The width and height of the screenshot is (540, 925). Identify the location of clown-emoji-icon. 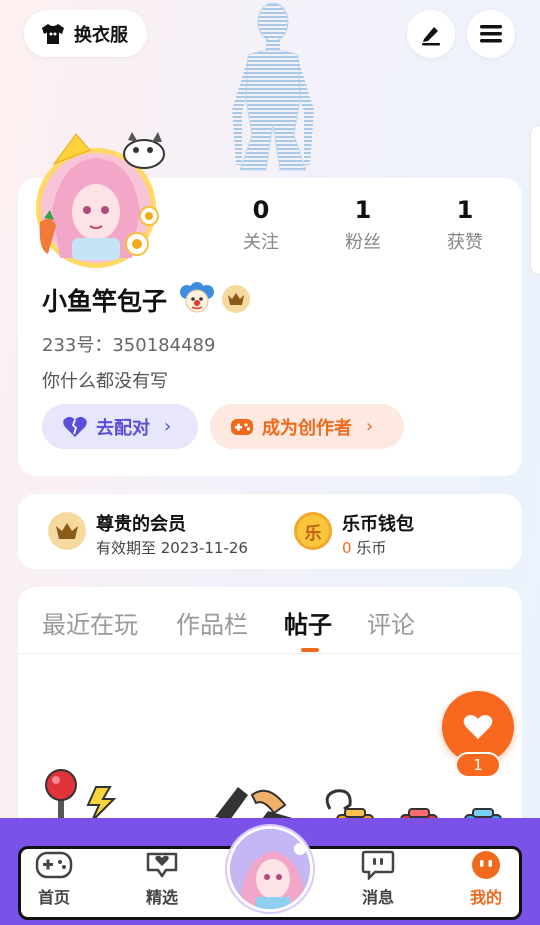
(197, 298).